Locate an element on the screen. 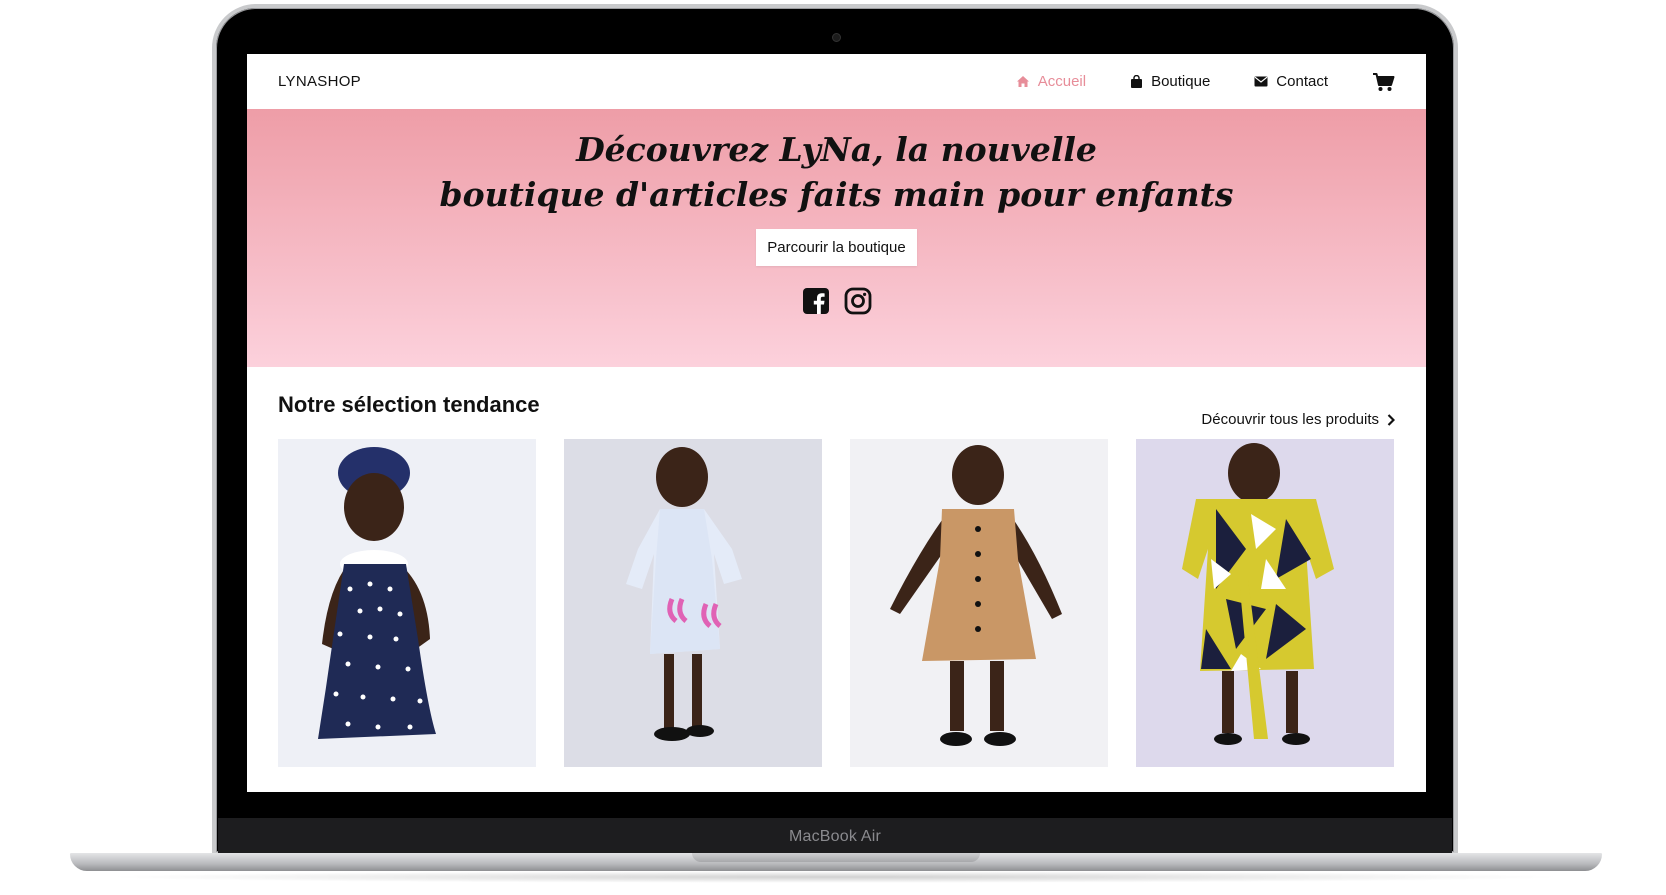  nav-item-accueil: Accueil is located at coordinates (1051, 81).